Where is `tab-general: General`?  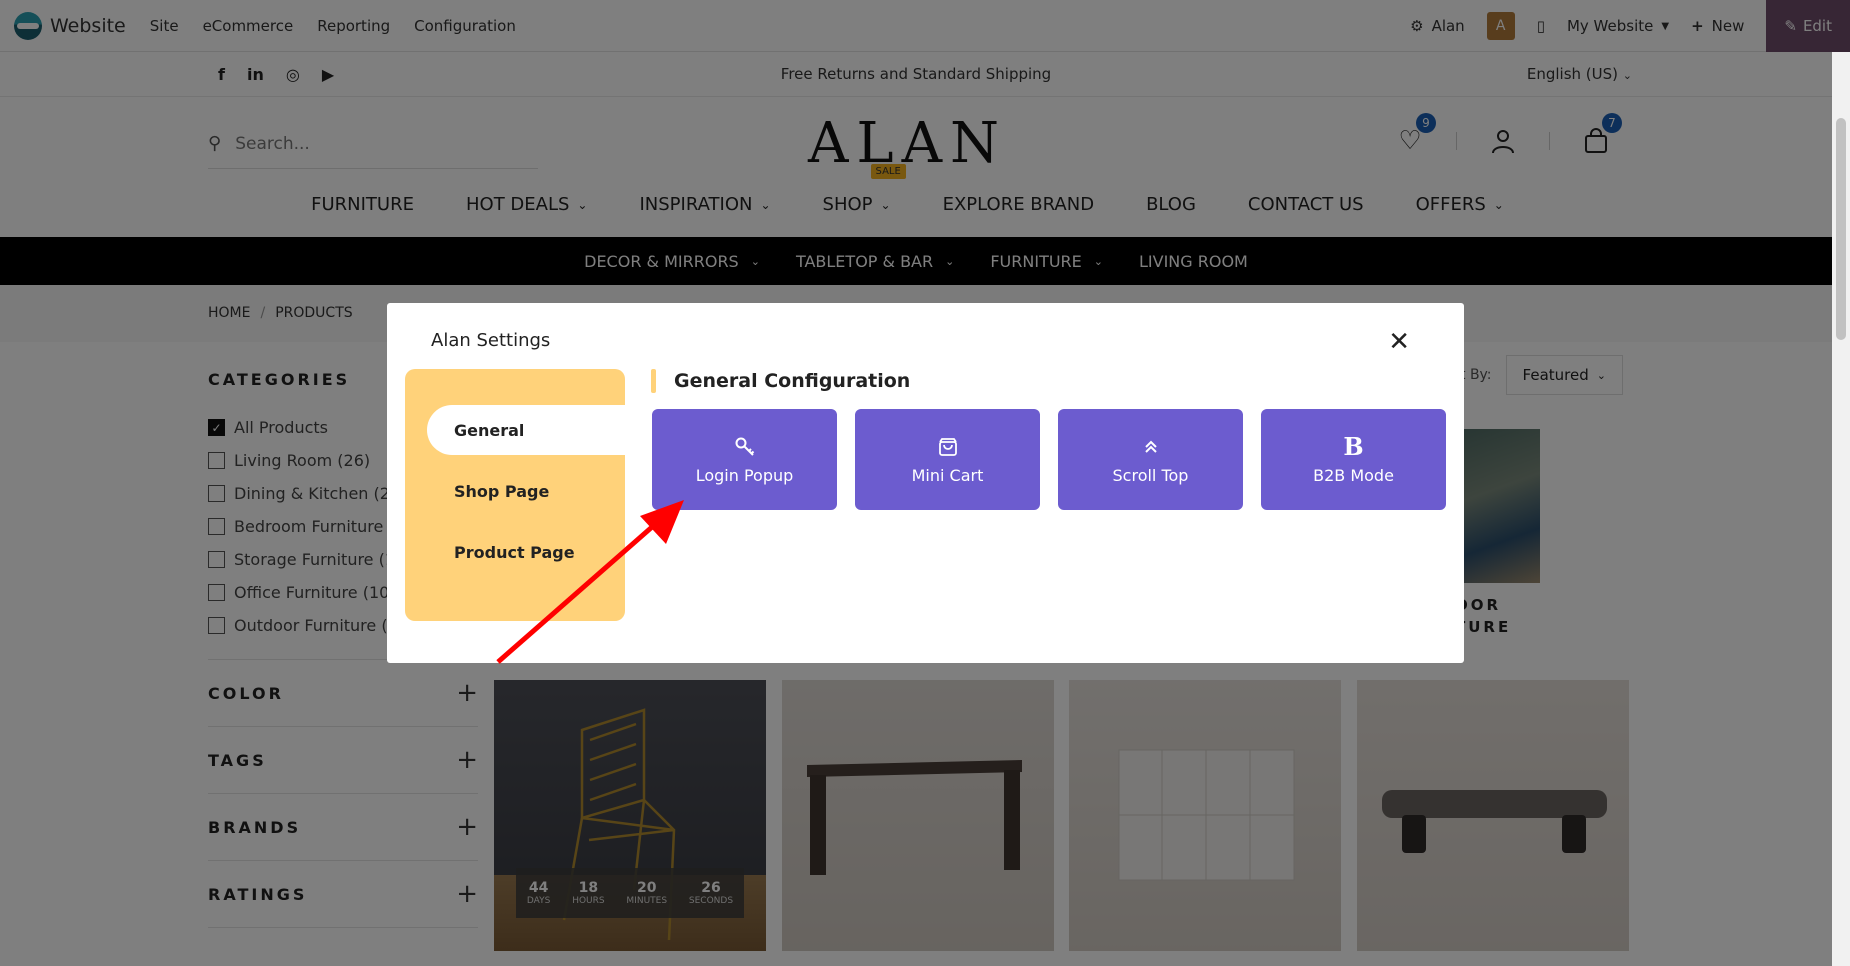
tab-general: General is located at coordinates (526, 430).